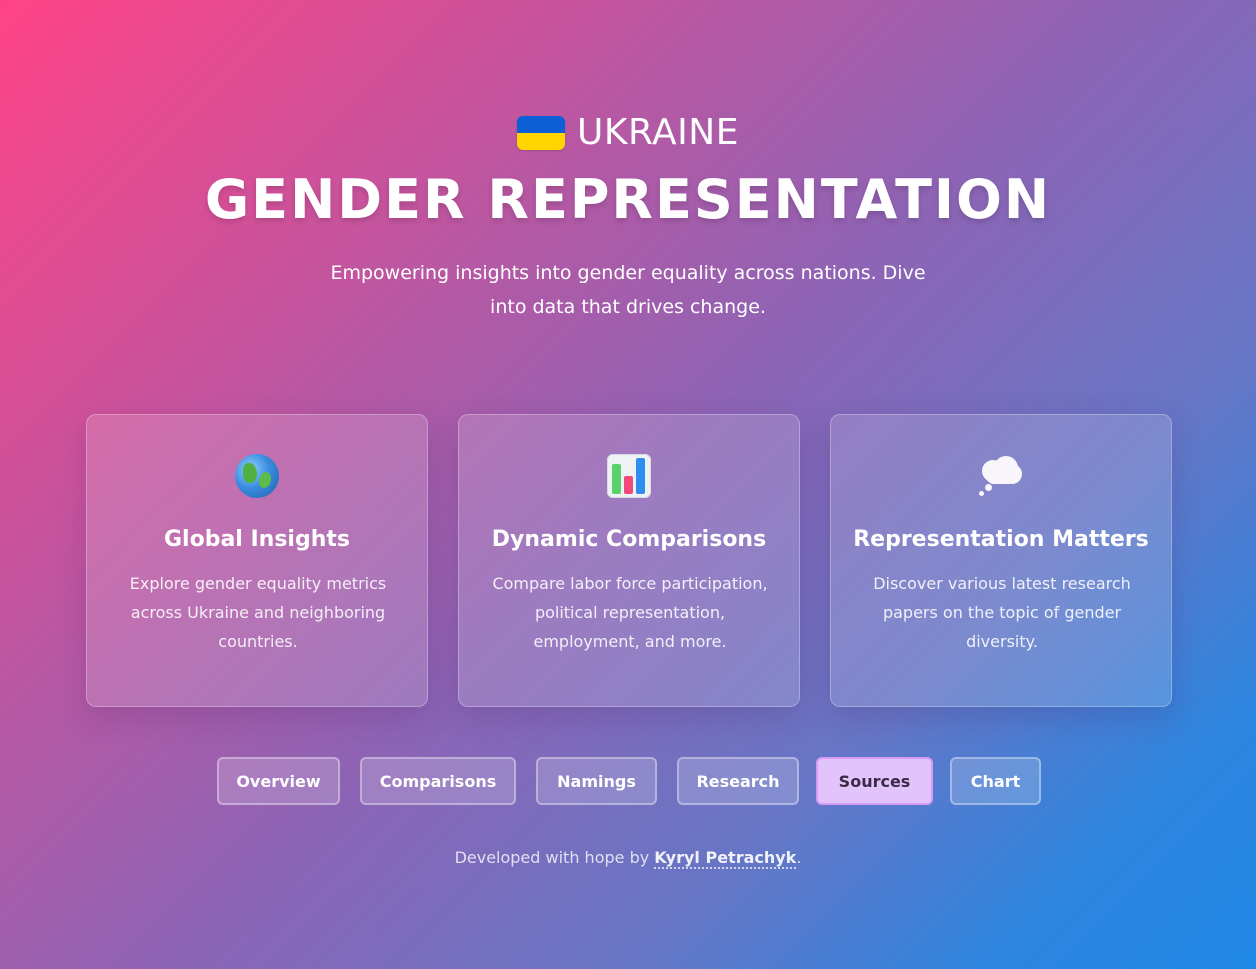  What do you see at coordinates (628, 199) in the screenshot?
I see `page-title: GENDER REPRESENTATION` at bounding box center [628, 199].